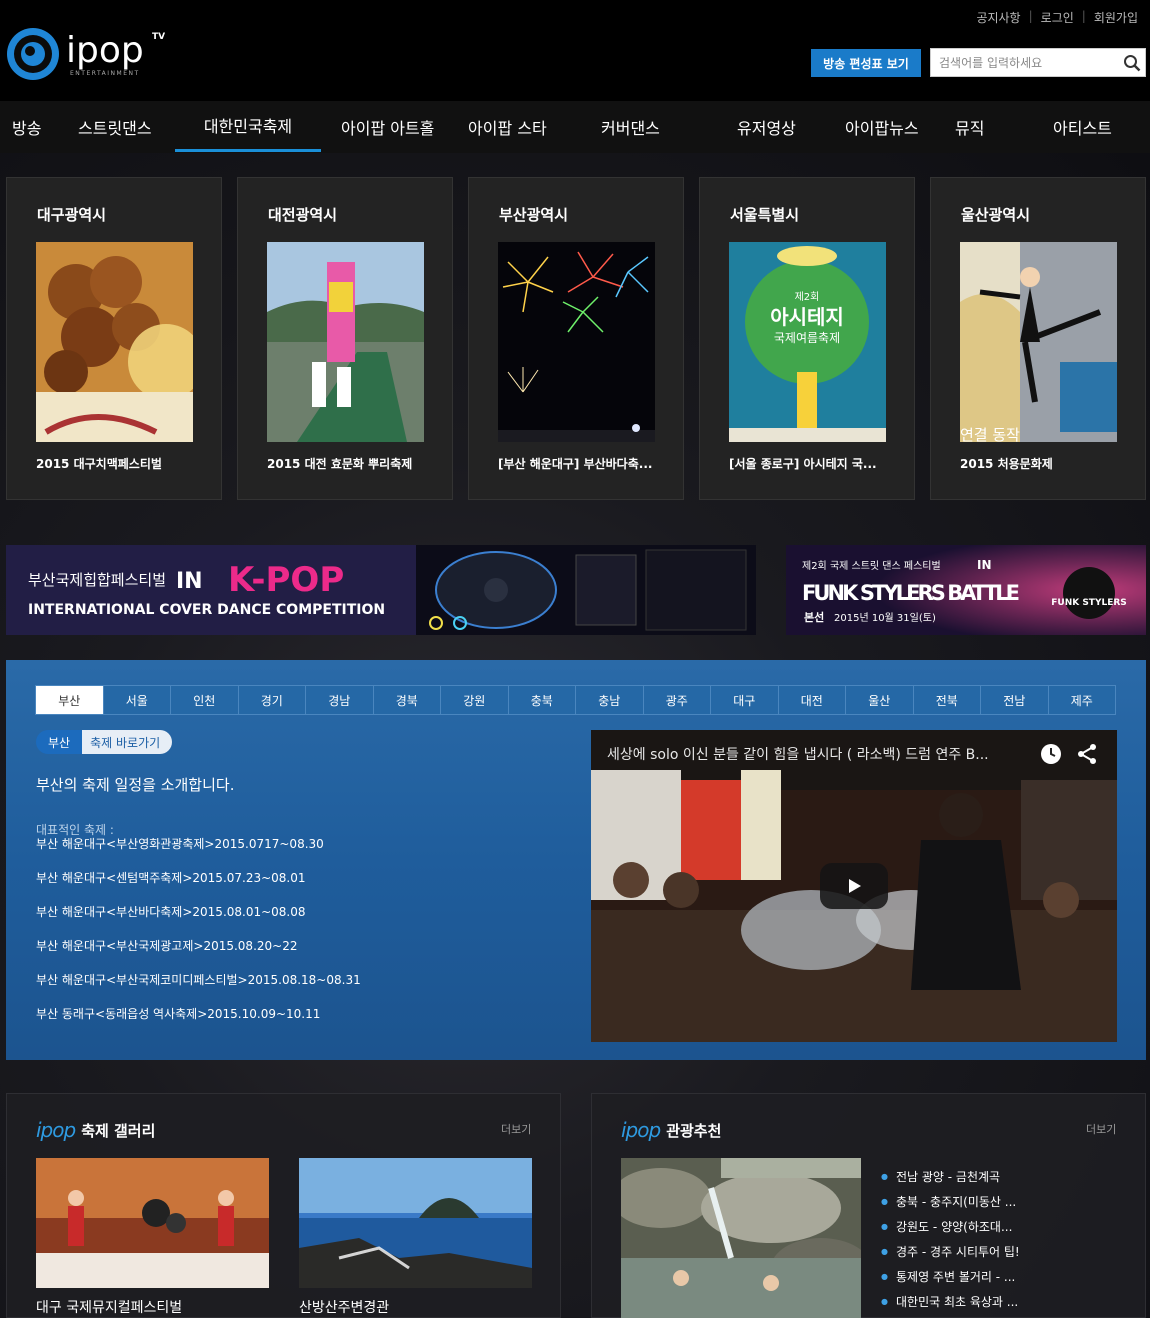 The image size is (1150, 1318). Describe the element at coordinates (167, 946) in the screenshot. I see `list-item: 부산 해운대구<부산국제광고제>2015.08.20~22` at that location.